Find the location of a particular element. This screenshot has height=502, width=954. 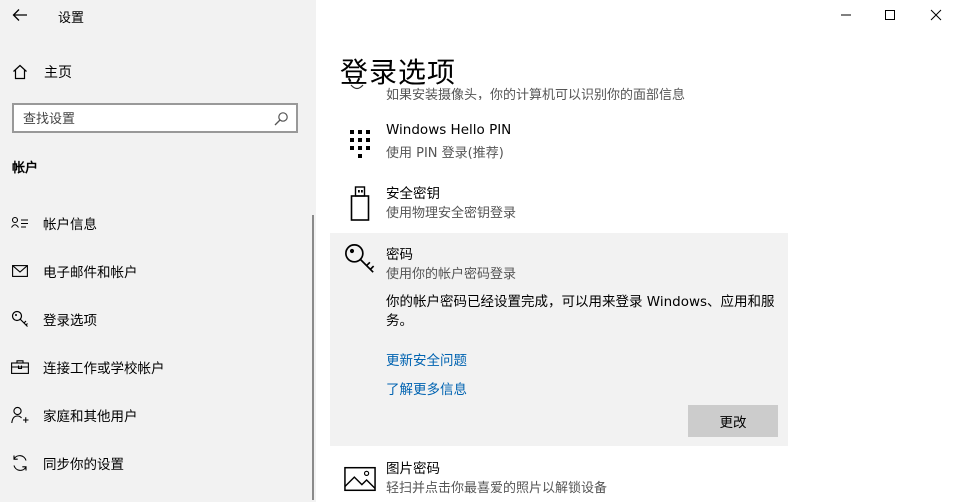

maximize-icon is located at coordinates (890, 15).